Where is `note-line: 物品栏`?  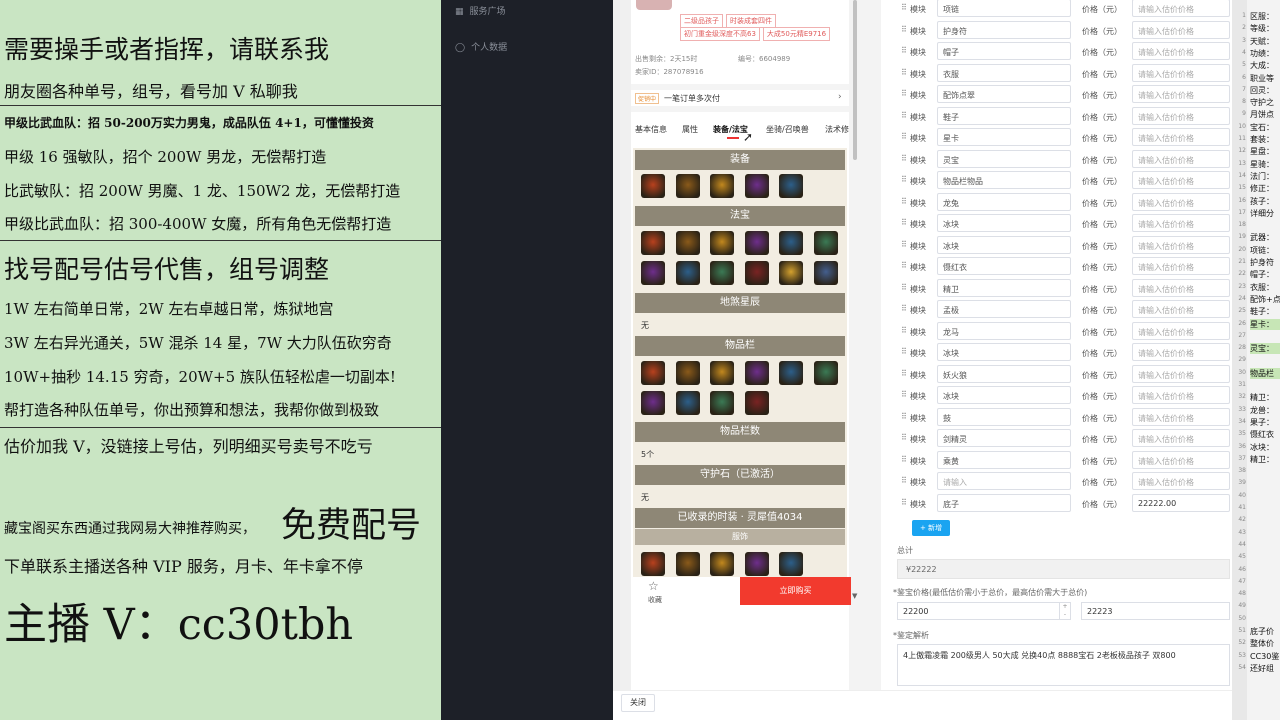 note-line: 物品栏 is located at coordinates (1265, 373).